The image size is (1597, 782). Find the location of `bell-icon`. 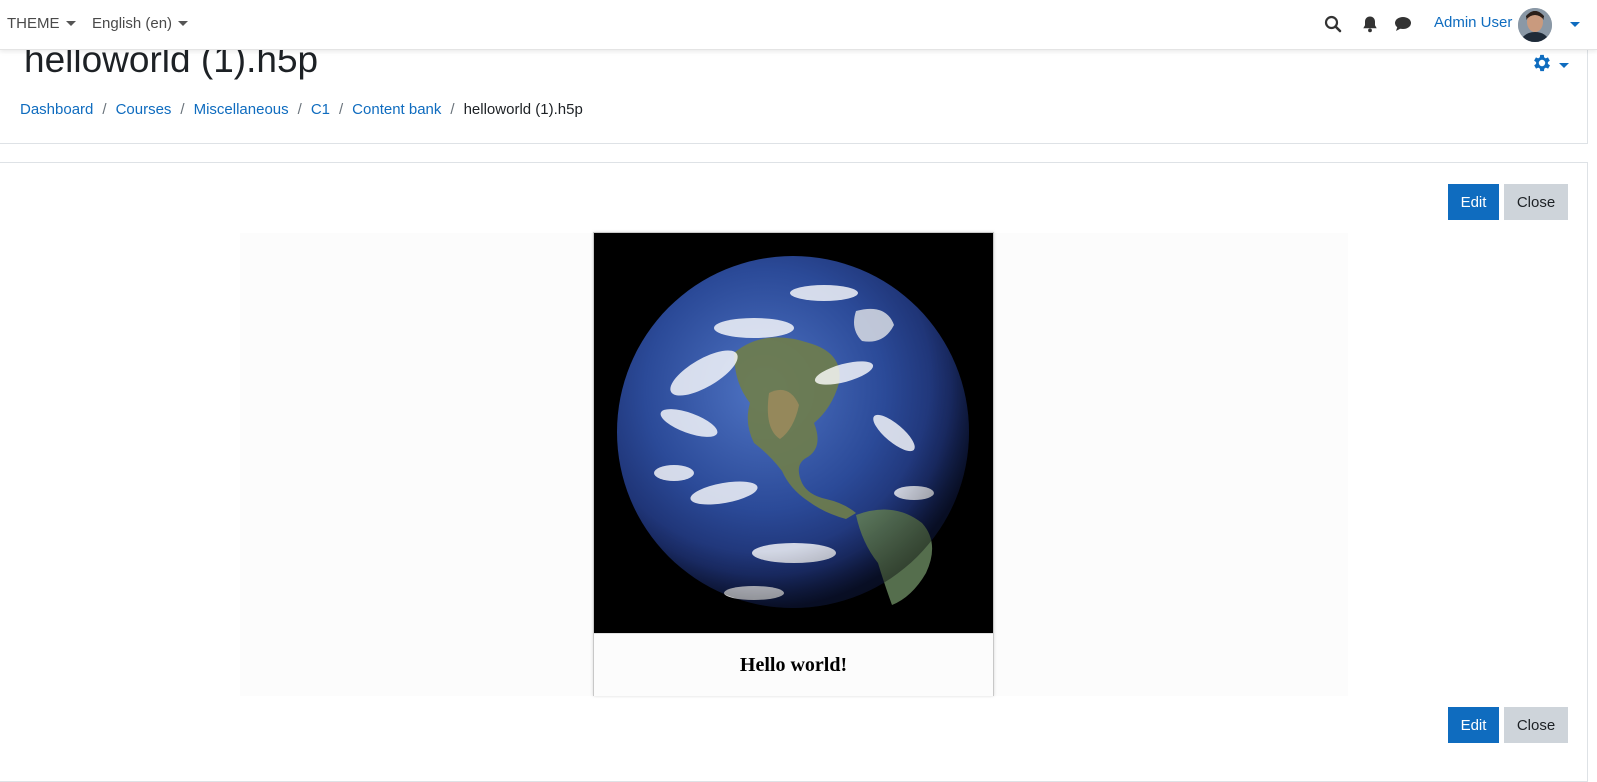

bell-icon is located at coordinates (1370, 26).